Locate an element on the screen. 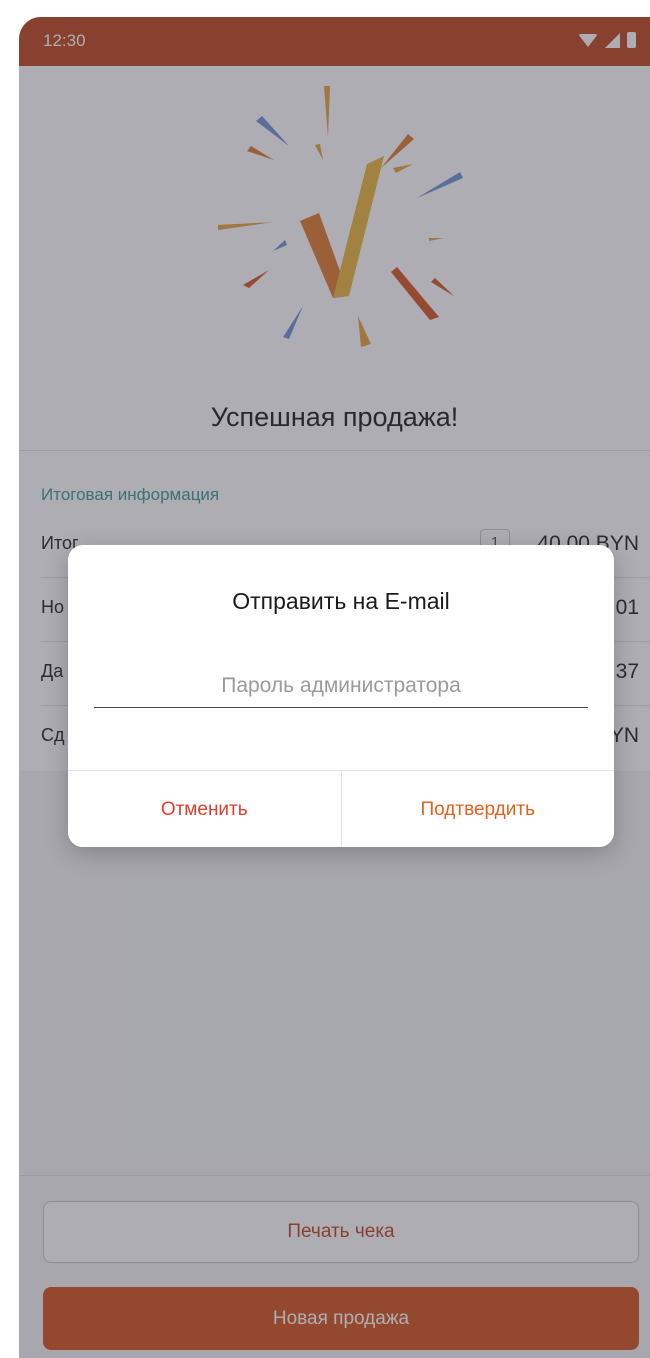 The height and width of the screenshot is (1358, 650). cancel-button: Отменить is located at coordinates (204, 809).